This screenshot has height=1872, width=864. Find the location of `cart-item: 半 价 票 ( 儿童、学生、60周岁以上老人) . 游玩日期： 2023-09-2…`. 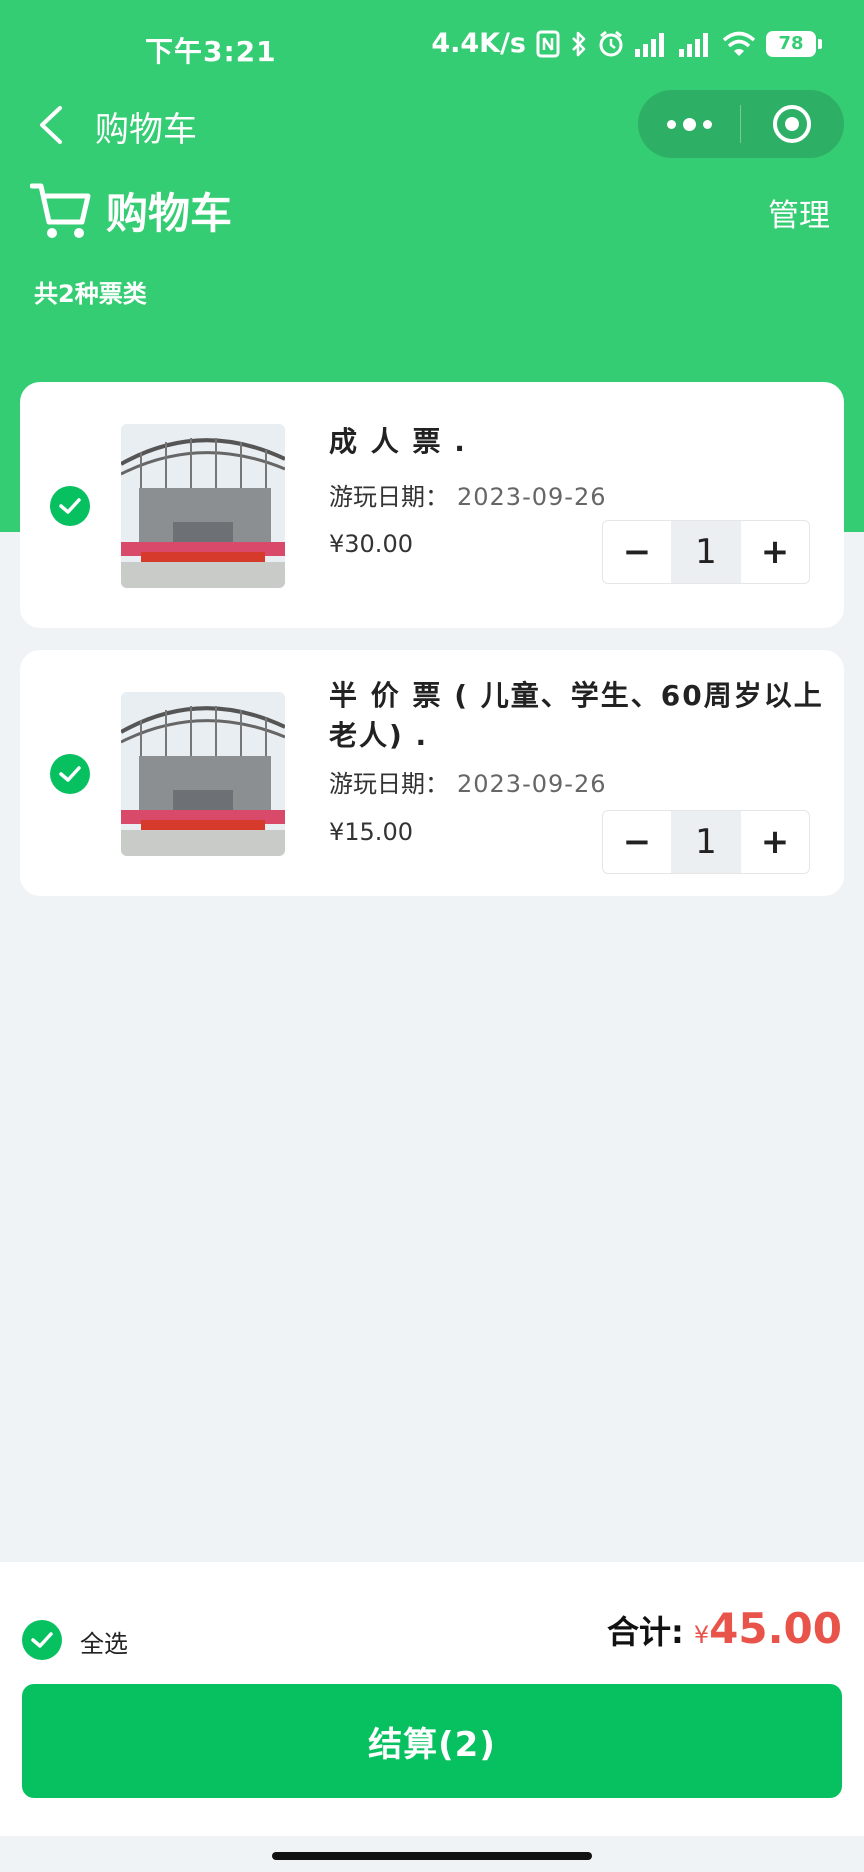

cart-item: 半 价 票 ( 儿童、学生、60周岁以上老人) . 游玩日期： 2023-09-2… is located at coordinates (432, 773).